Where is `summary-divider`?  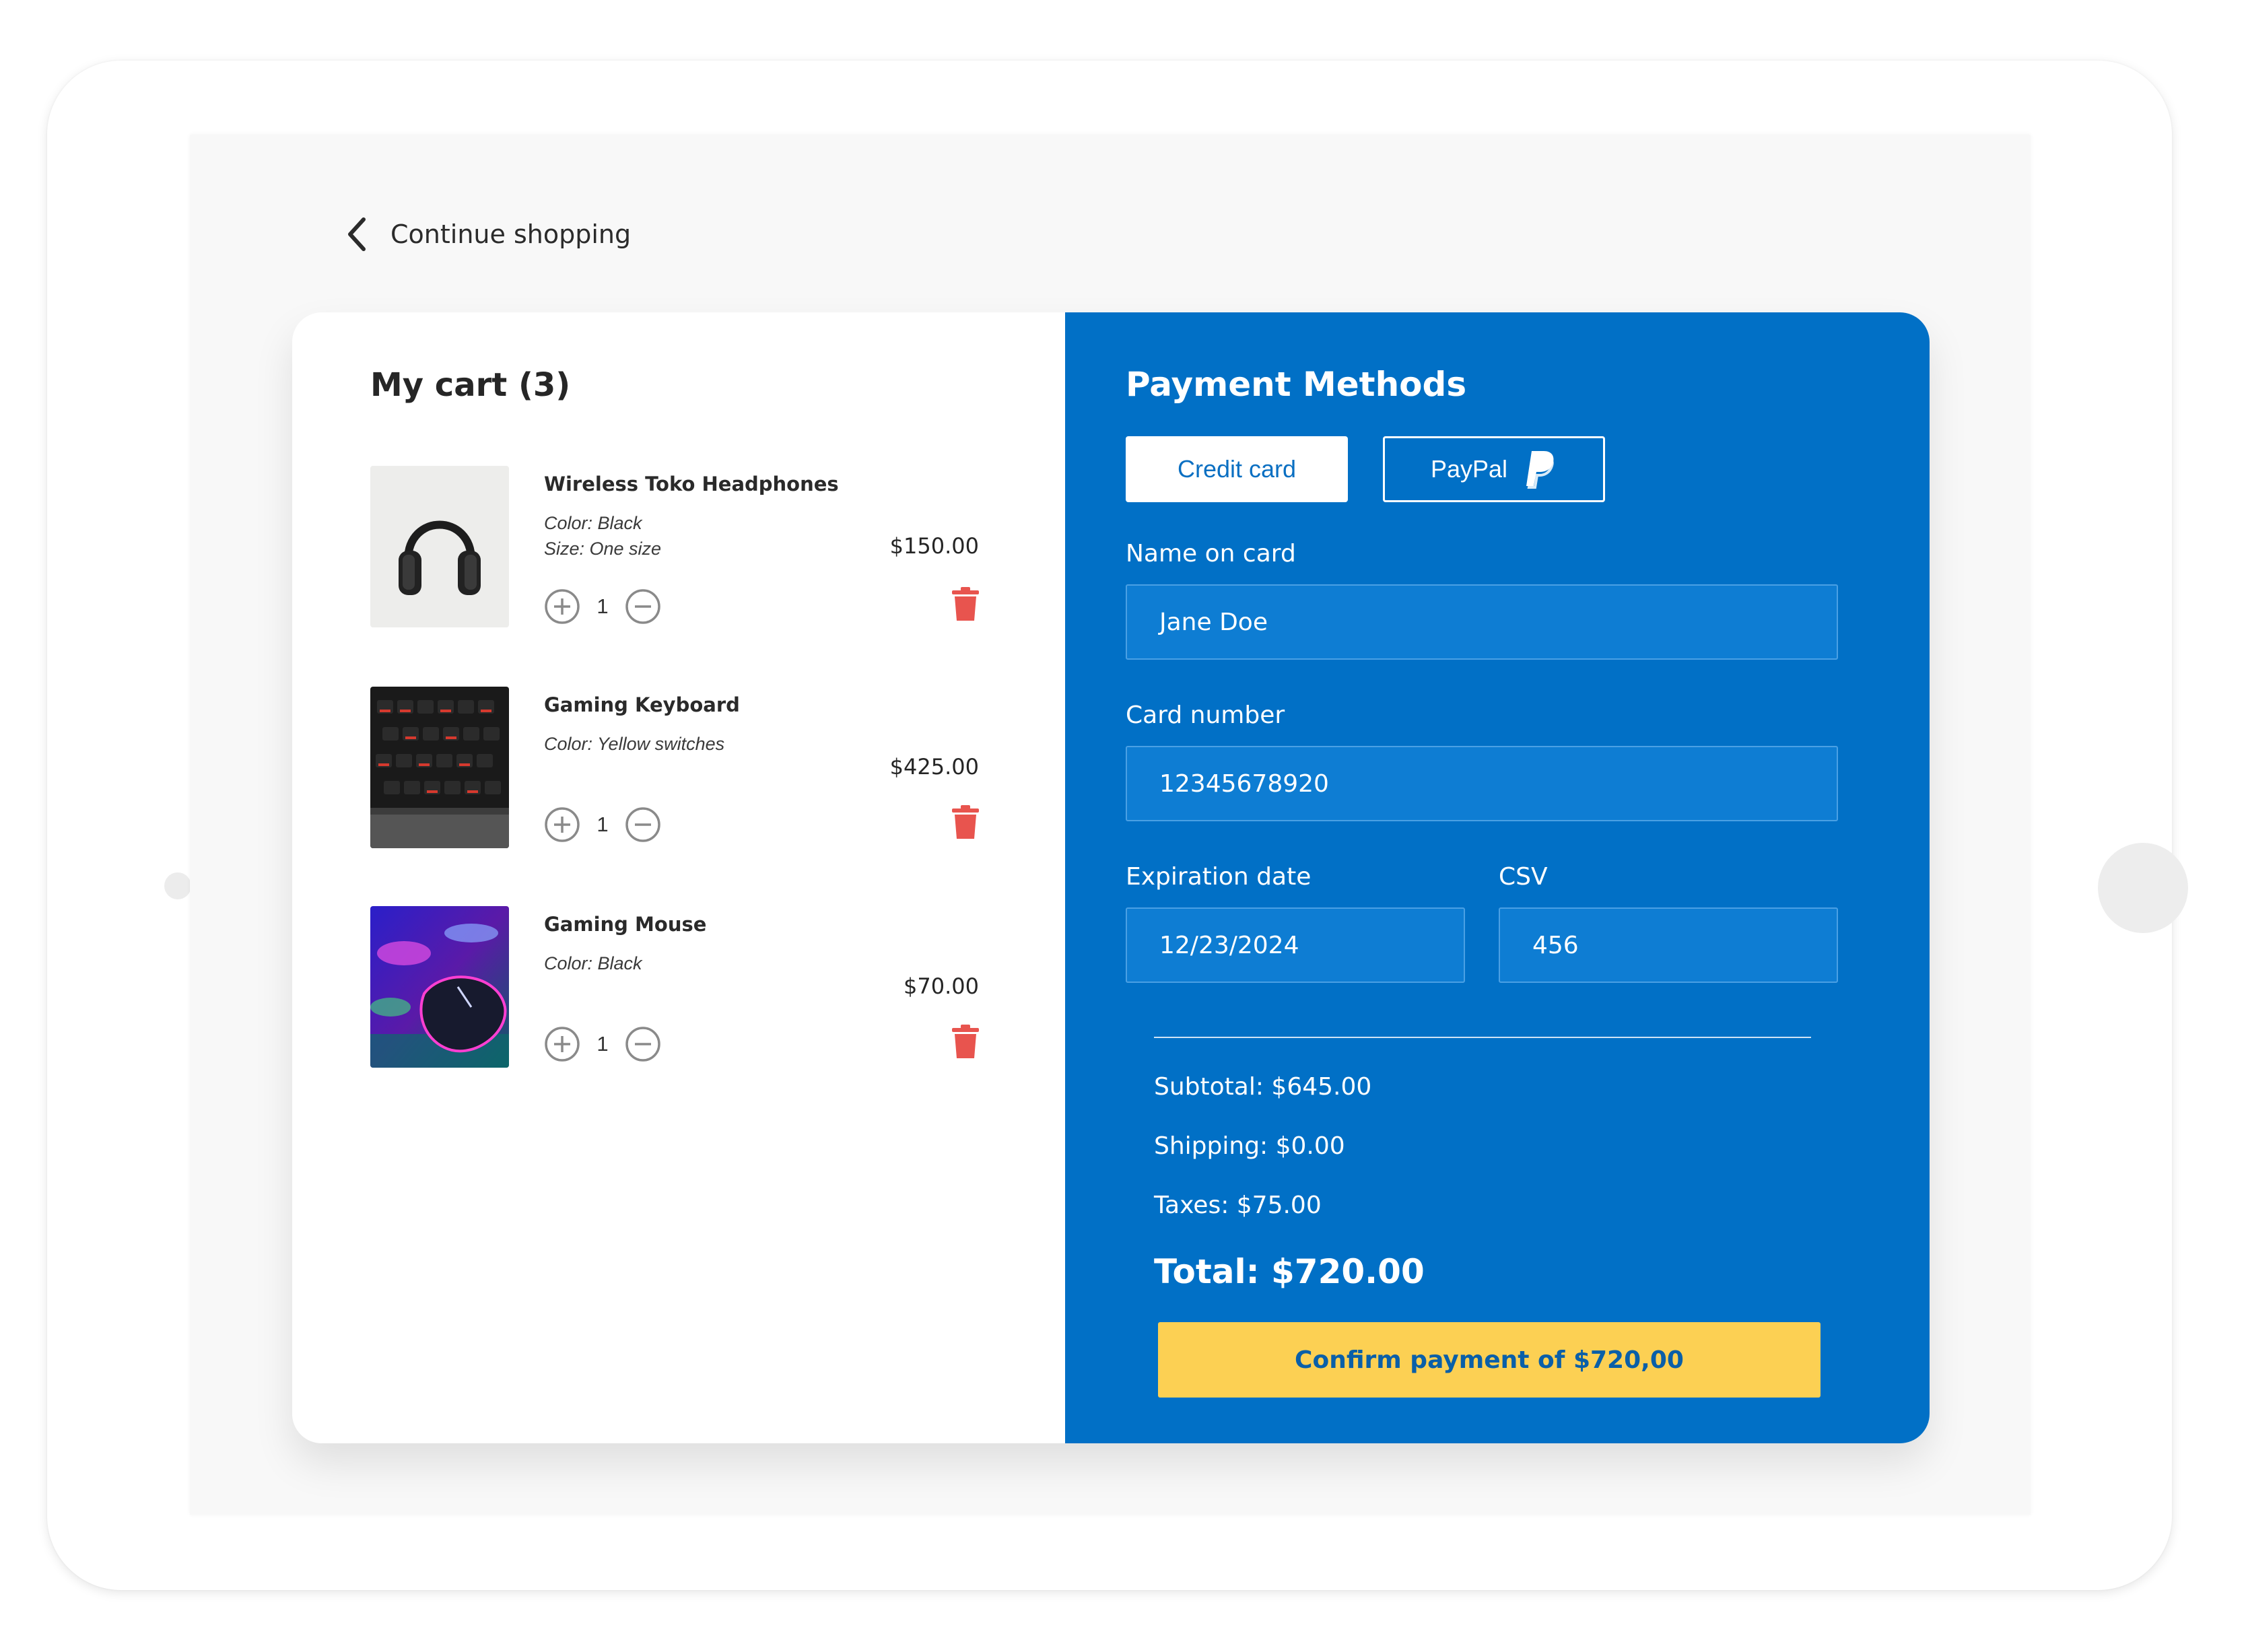 summary-divider is located at coordinates (1482, 1037).